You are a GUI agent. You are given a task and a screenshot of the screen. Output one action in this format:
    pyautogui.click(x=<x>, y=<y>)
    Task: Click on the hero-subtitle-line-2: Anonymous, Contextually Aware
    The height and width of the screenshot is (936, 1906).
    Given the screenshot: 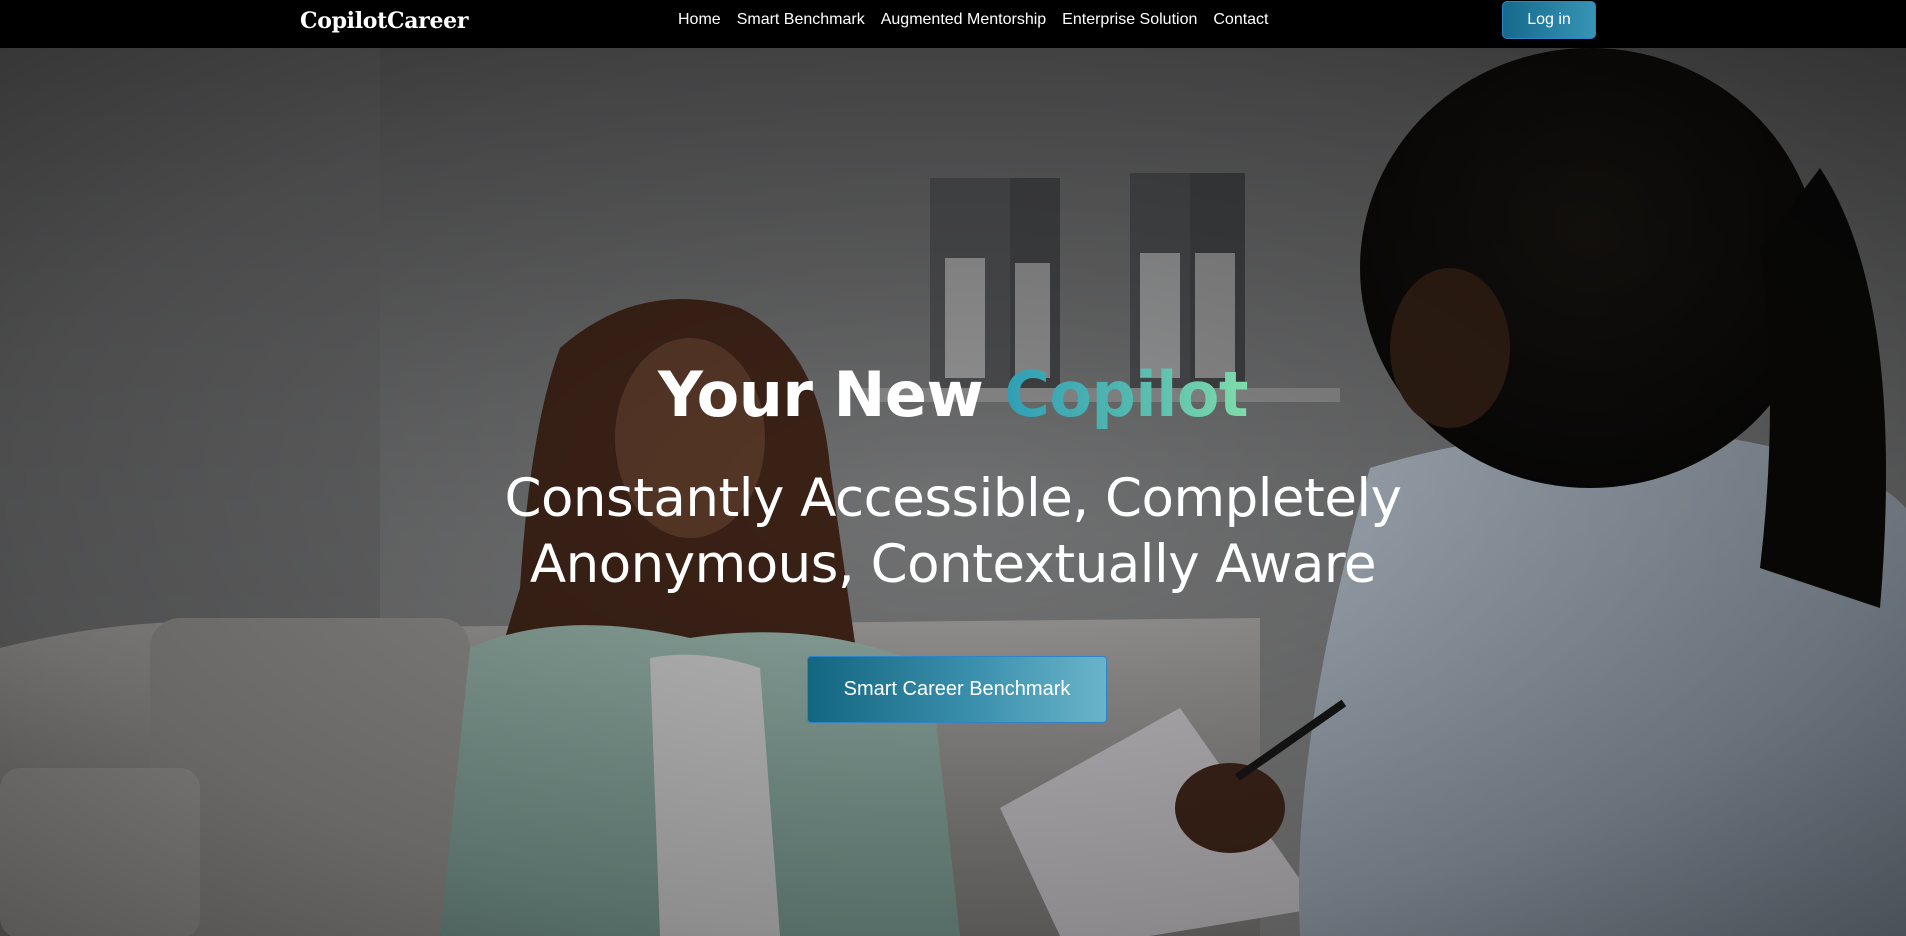 What is the action you would take?
    pyautogui.click(x=953, y=564)
    